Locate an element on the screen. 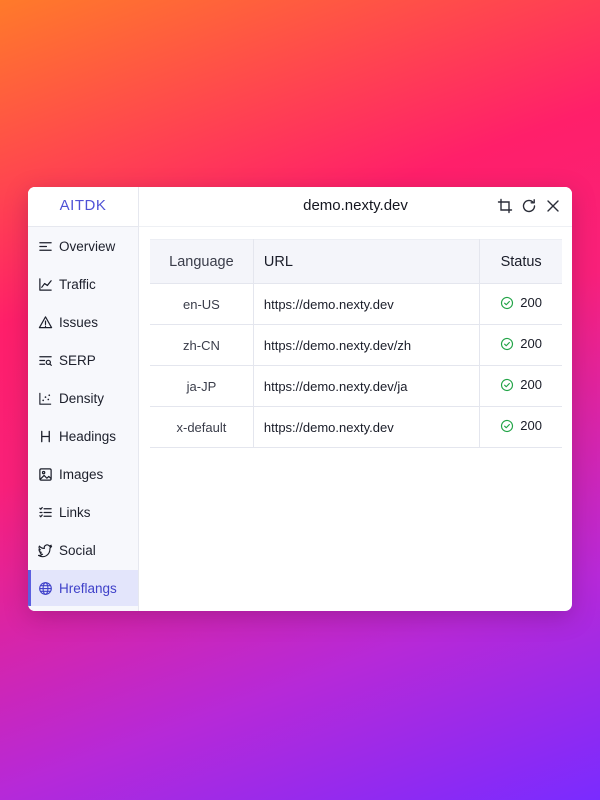 Image resolution: width=600 pixels, height=800 pixels. sidebar-item-density: Density is located at coordinates (83, 398).